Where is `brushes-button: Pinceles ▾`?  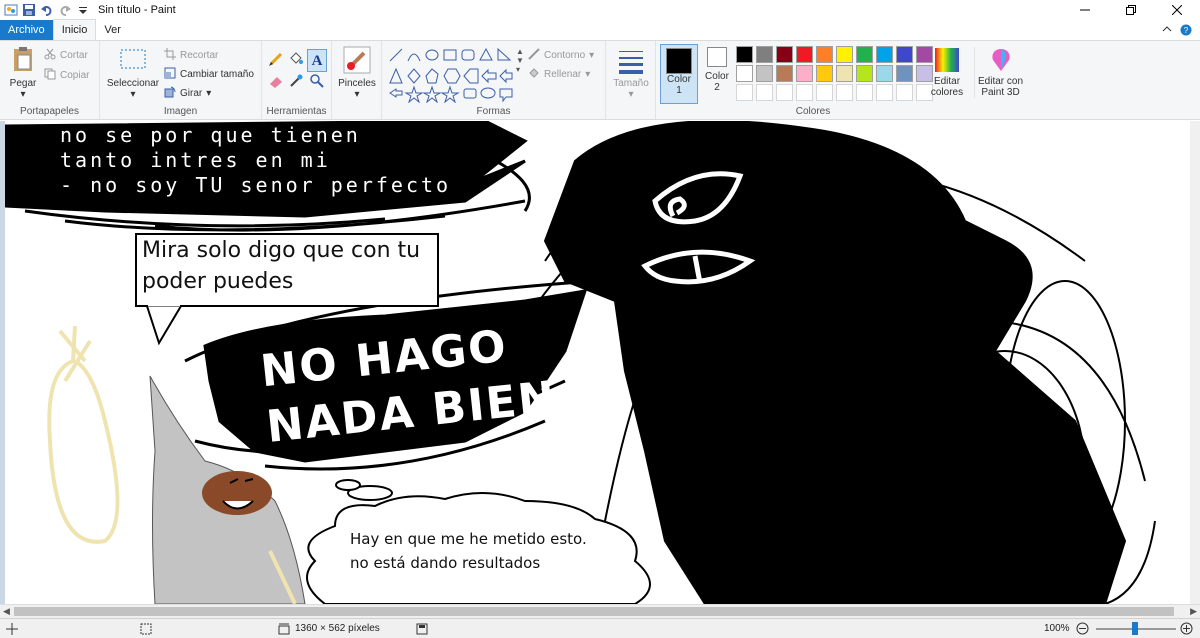
brushes-button: Pinceles ▾ is located at coordinates (357, 72).